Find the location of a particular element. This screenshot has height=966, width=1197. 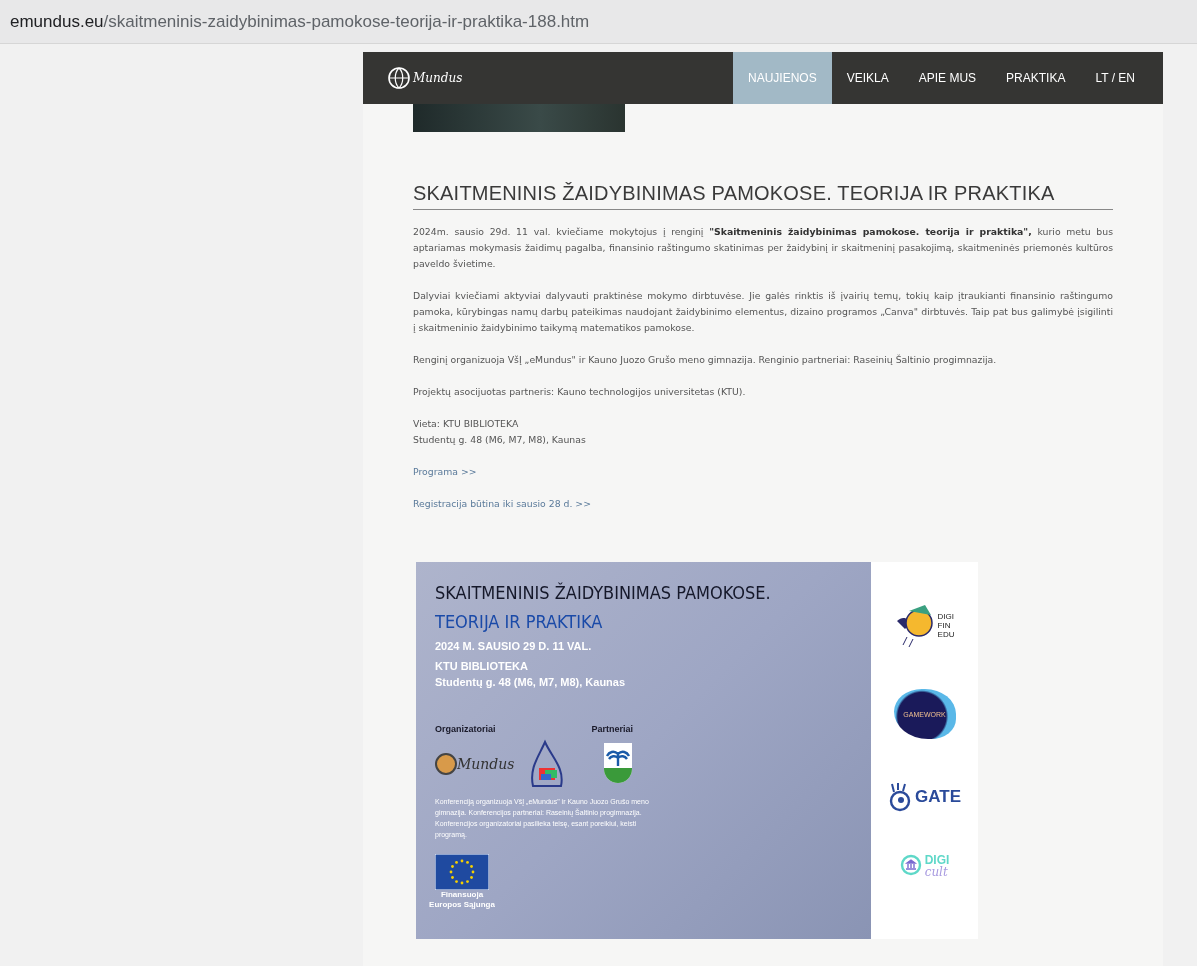

poster-detail: Studentų g. 48 (M6, M7, M8), Kaunas is located at coordinates (531, 682).